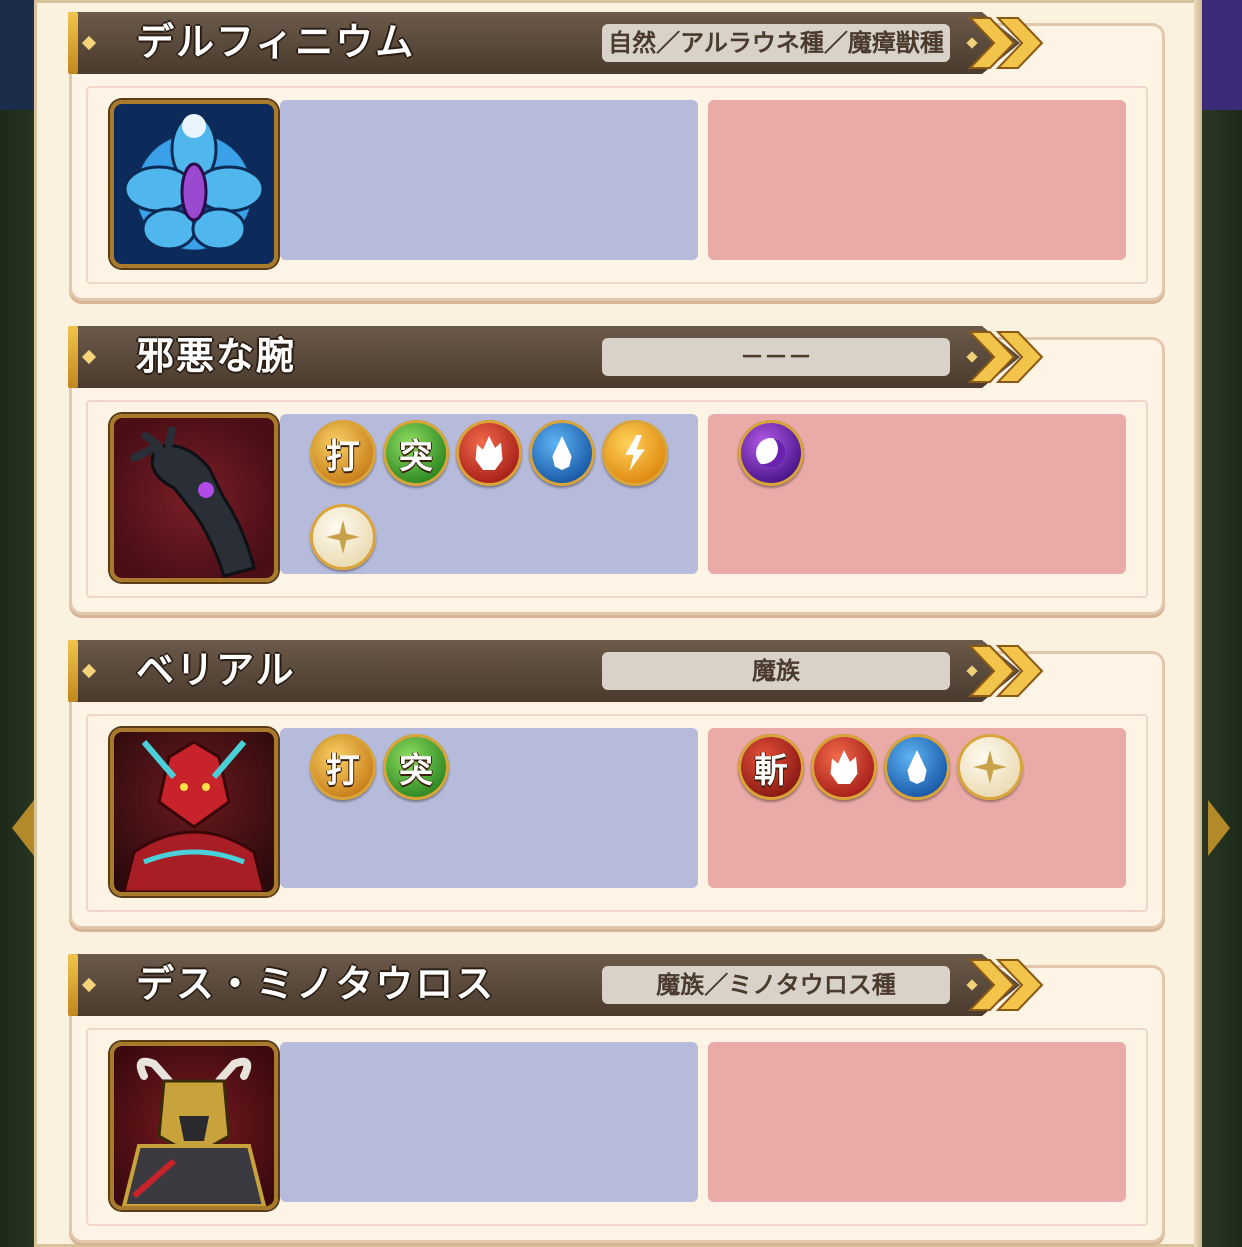  What do you see at coordinates (194, 816) in the screenshot?
I see `belial-art` at bounding box center [194, 816].